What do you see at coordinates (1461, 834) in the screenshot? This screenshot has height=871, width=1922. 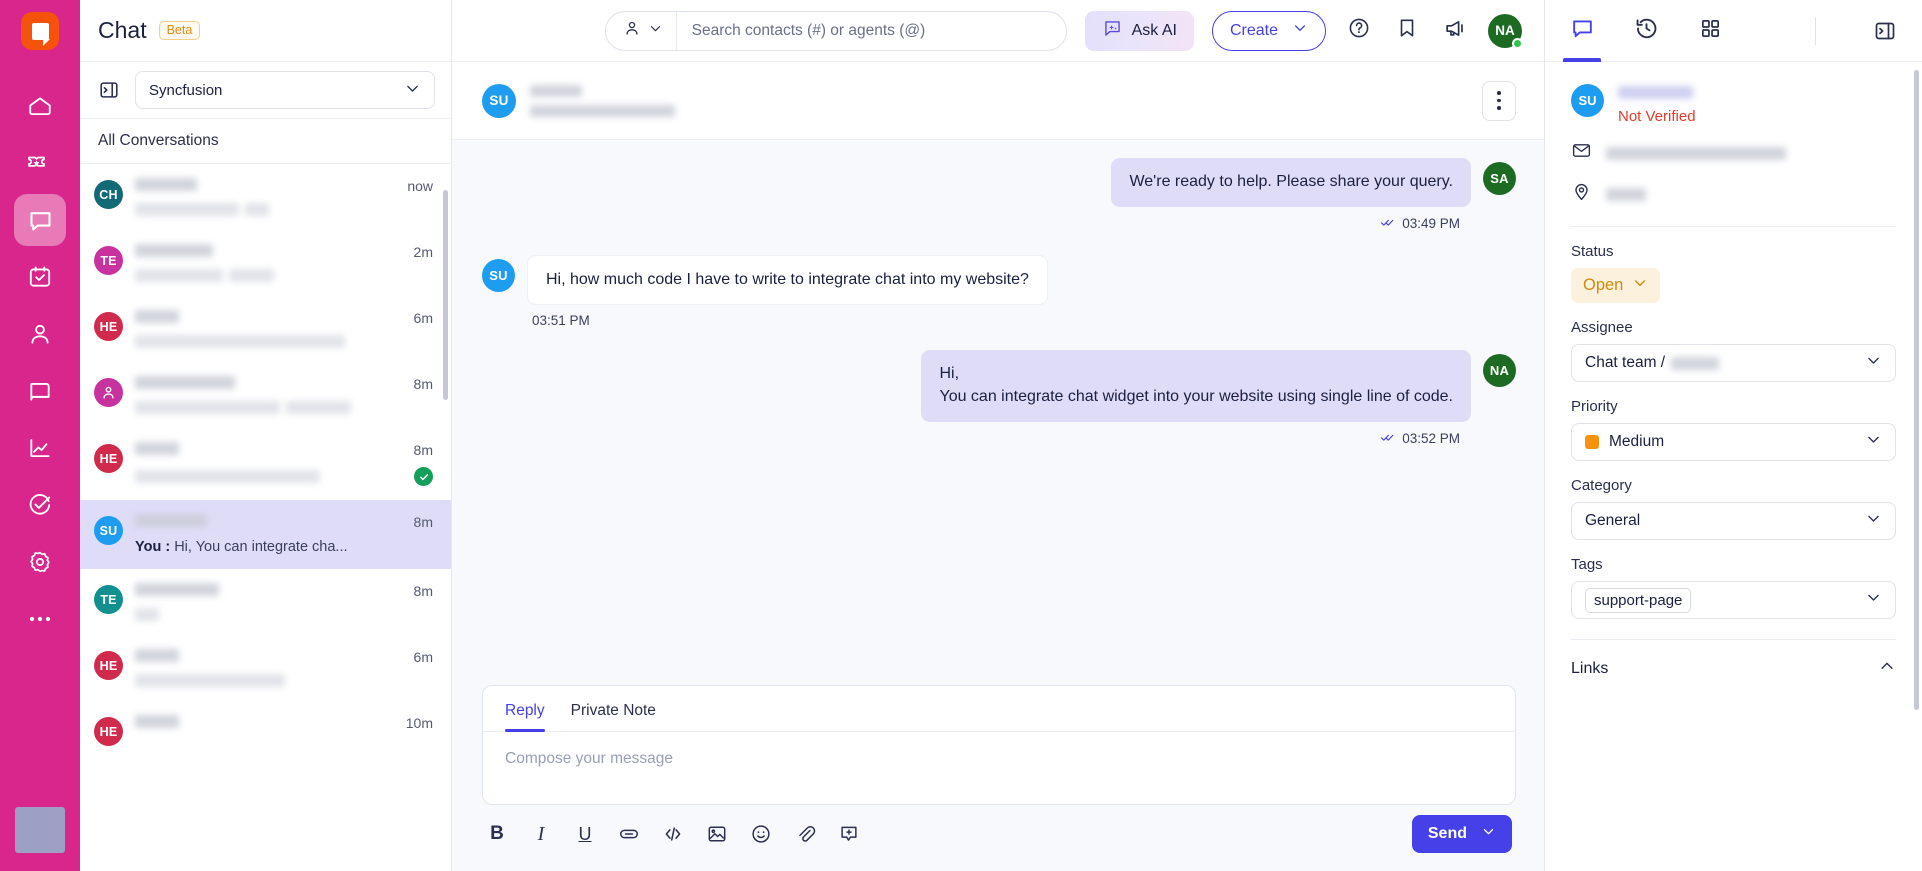 I see `send-button: Send` at bounding box center [1461, 834].